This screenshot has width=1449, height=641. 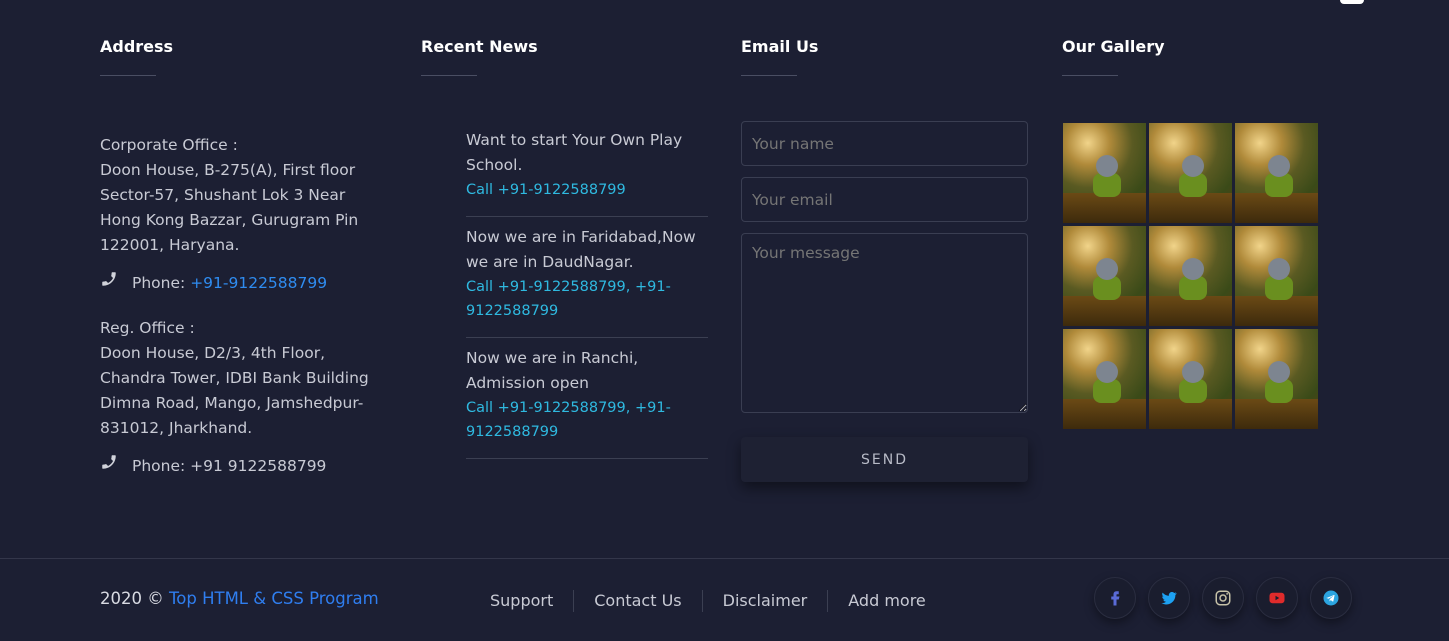 I want to click on instagram-icon, so click(x=1223, y=598).